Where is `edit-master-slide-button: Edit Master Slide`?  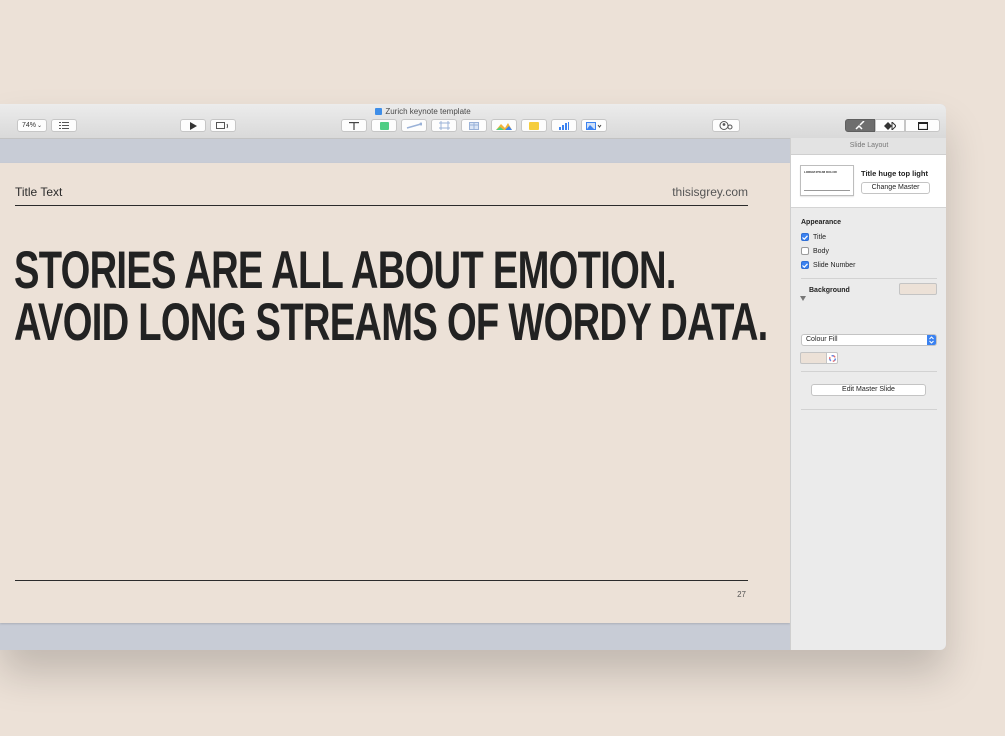 edit-master-slide-button: Edit Master Slide is located at coordinates (868, 390).